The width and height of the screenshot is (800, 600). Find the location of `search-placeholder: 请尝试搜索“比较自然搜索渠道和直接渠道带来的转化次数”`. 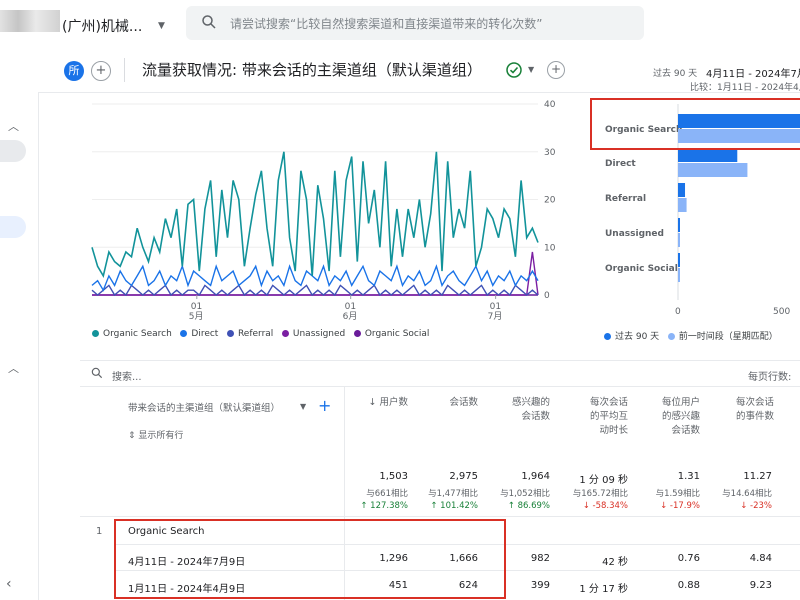

search-placeholder: 请尝试搜索“比较自然搜索渠道和直接渠道带来的转化次数” is located at coordinates (386, 23).